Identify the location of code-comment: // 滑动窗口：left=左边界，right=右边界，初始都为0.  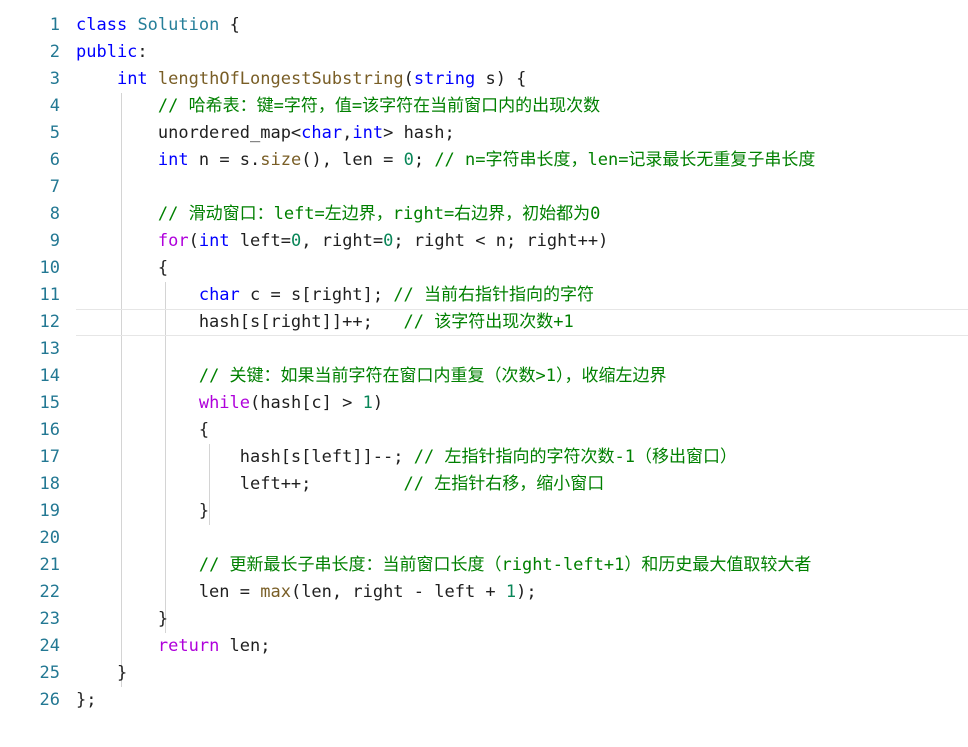
(379, 214).